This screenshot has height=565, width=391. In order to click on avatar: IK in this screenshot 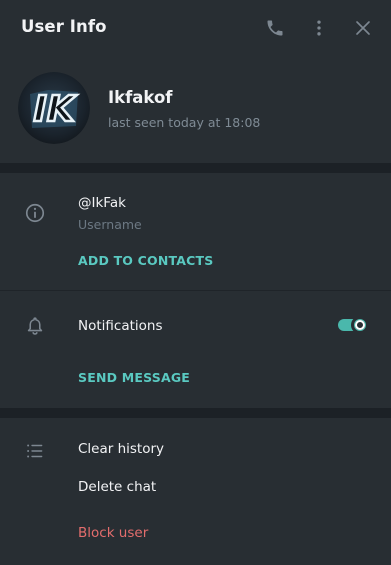, I will do `click(54, 108)`.